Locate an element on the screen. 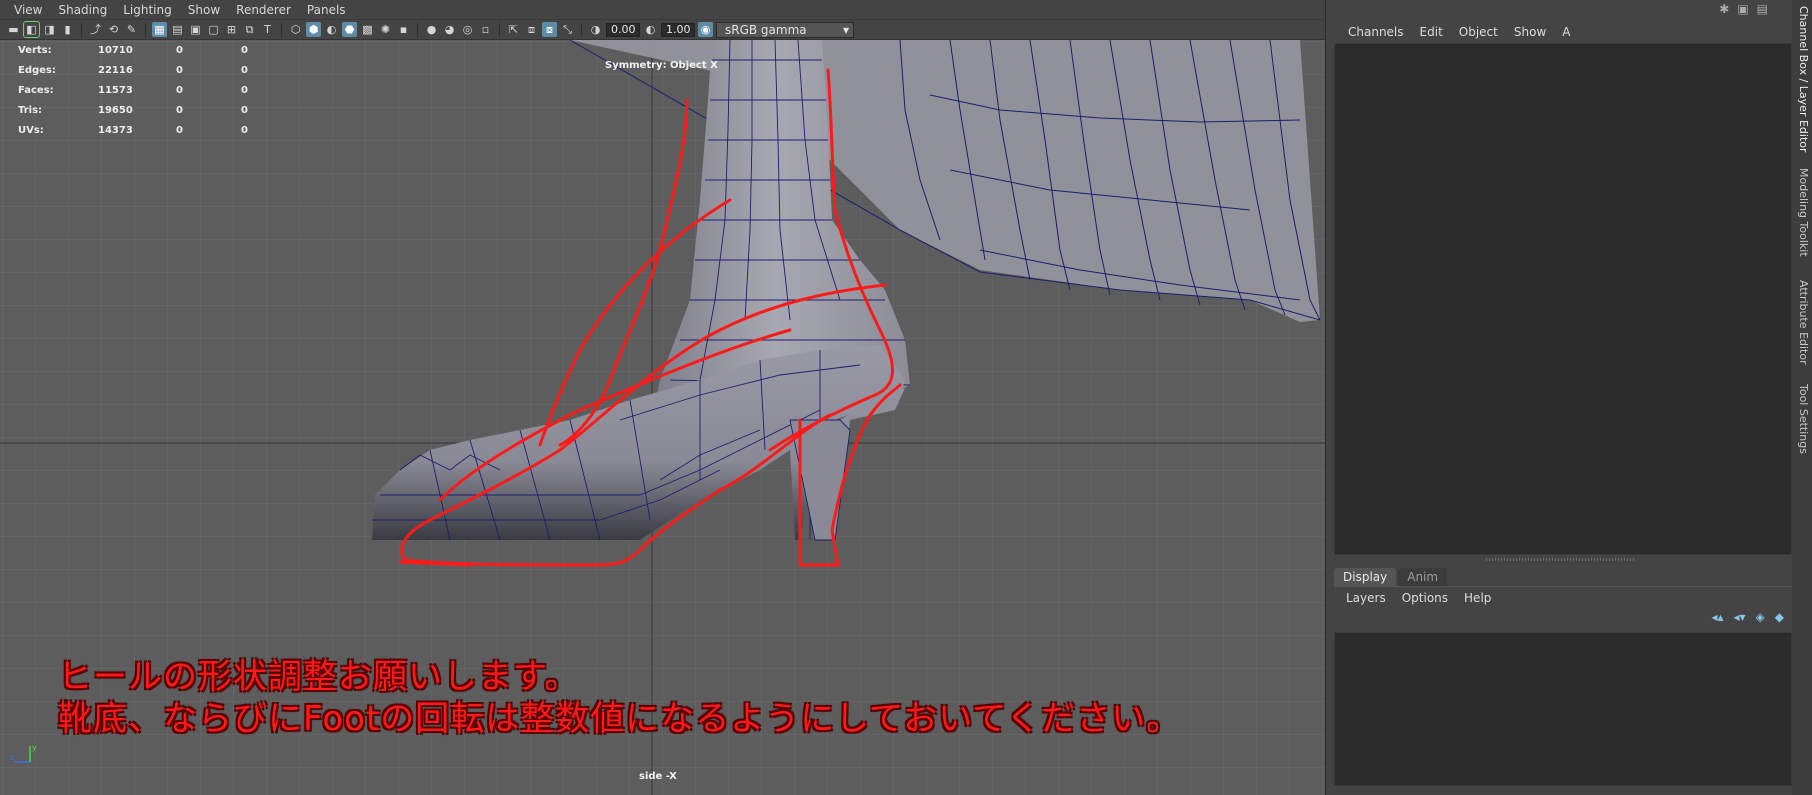 Image resolution: width=1812 pixels, height=795 pixels. camera-name-label: side -X is located at coordinates (658, 776).